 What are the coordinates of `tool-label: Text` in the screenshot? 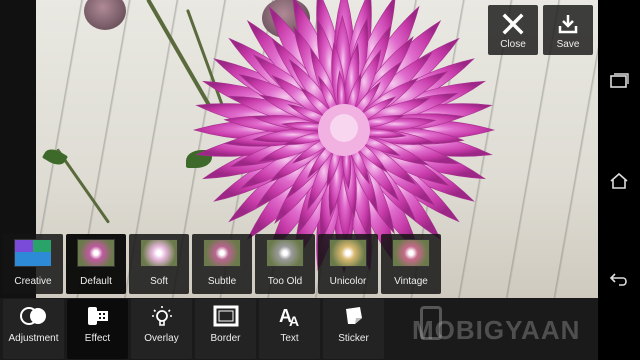 It's located at (289, 338).